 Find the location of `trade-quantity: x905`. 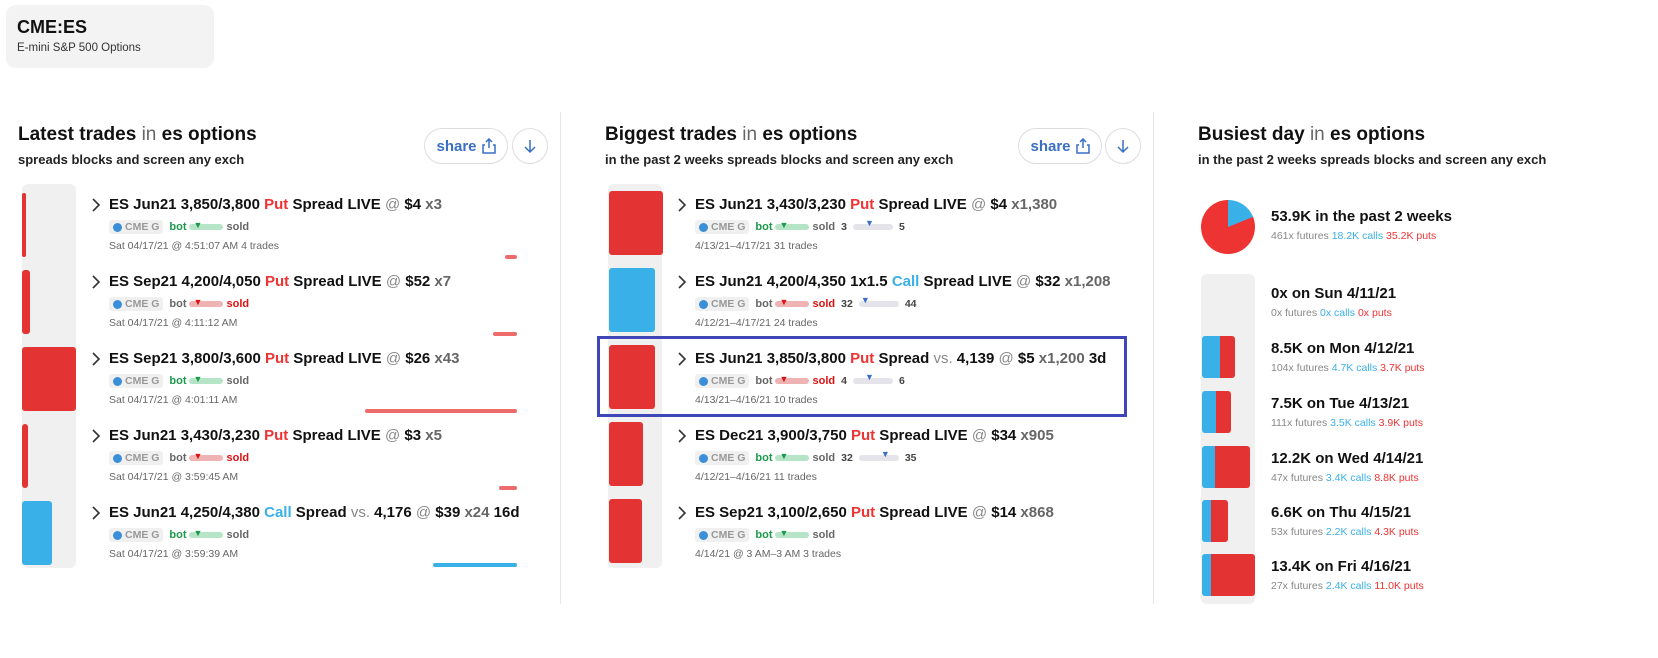

trade-quantity: x905 is located at coordinates (1035, 435).